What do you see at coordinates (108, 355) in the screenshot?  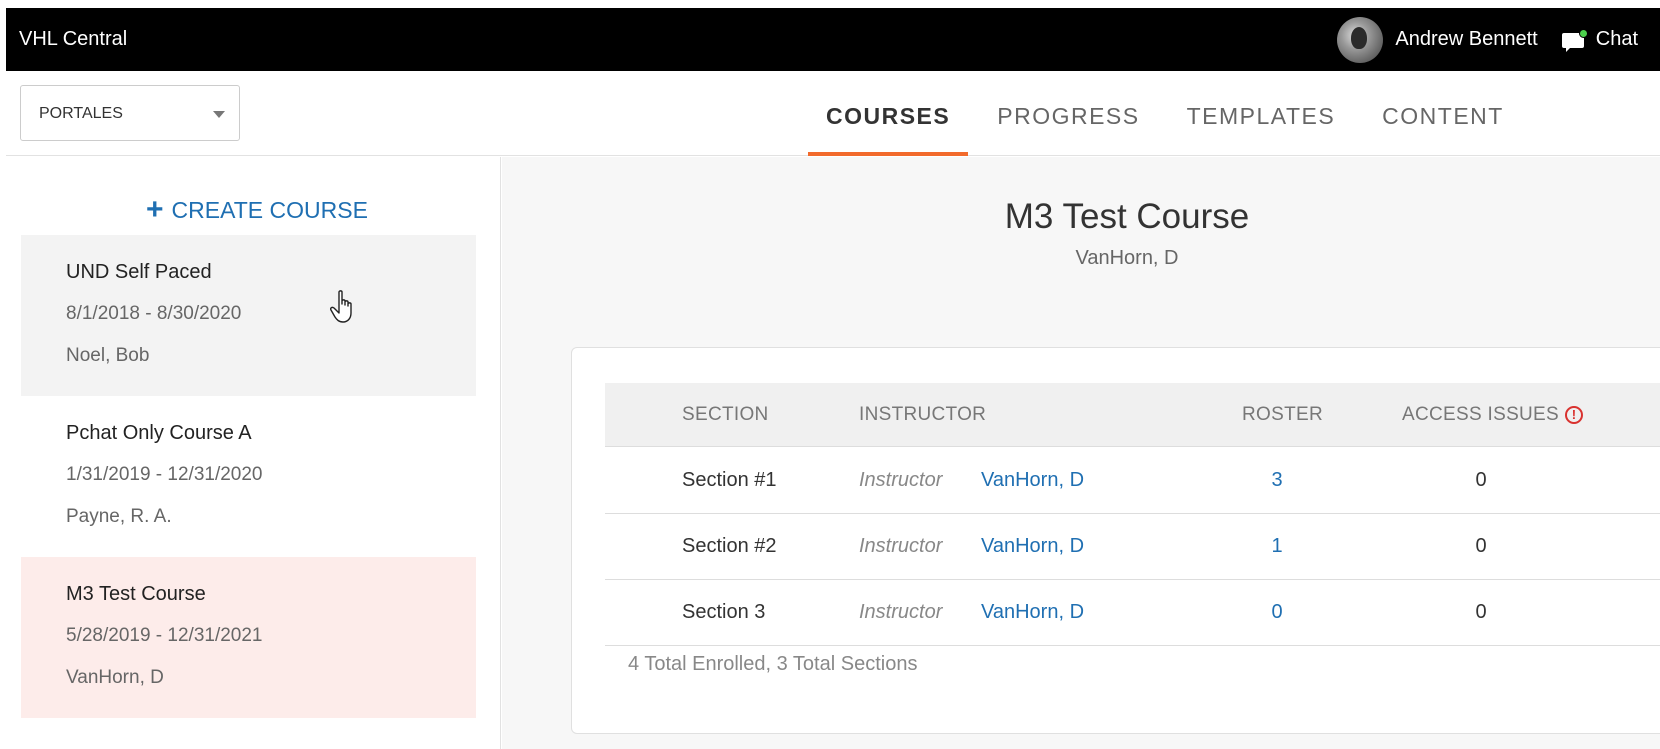 I see `course-instructor: Noel, Bob` at bounding box center [108, 355].